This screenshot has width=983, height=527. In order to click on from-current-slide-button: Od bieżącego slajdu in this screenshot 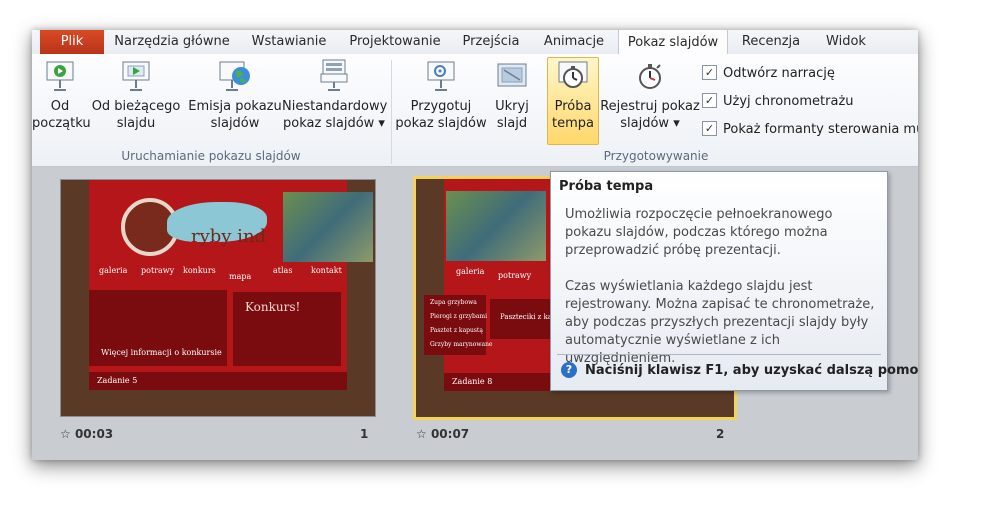, I will do `click(136, 95)`.